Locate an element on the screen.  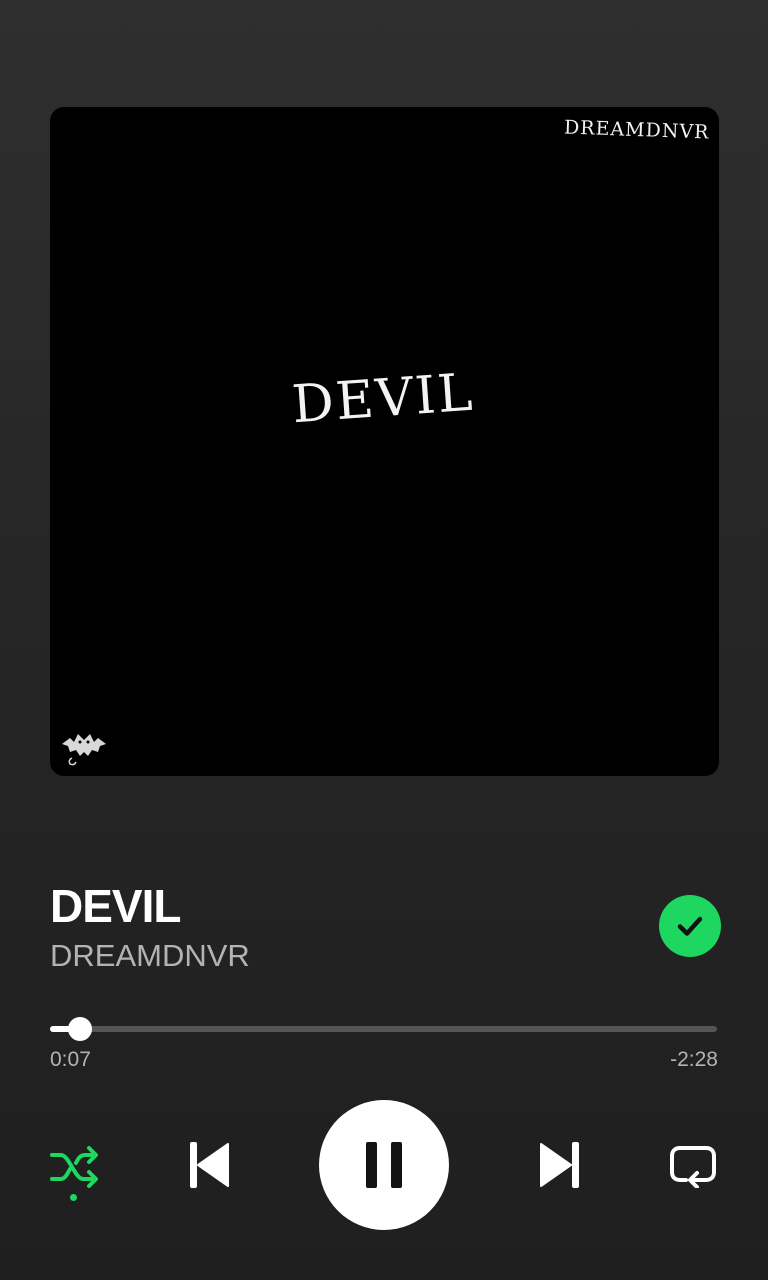
artwork-brand-text: DREAMDNVR is located at coordinates (636, 130).